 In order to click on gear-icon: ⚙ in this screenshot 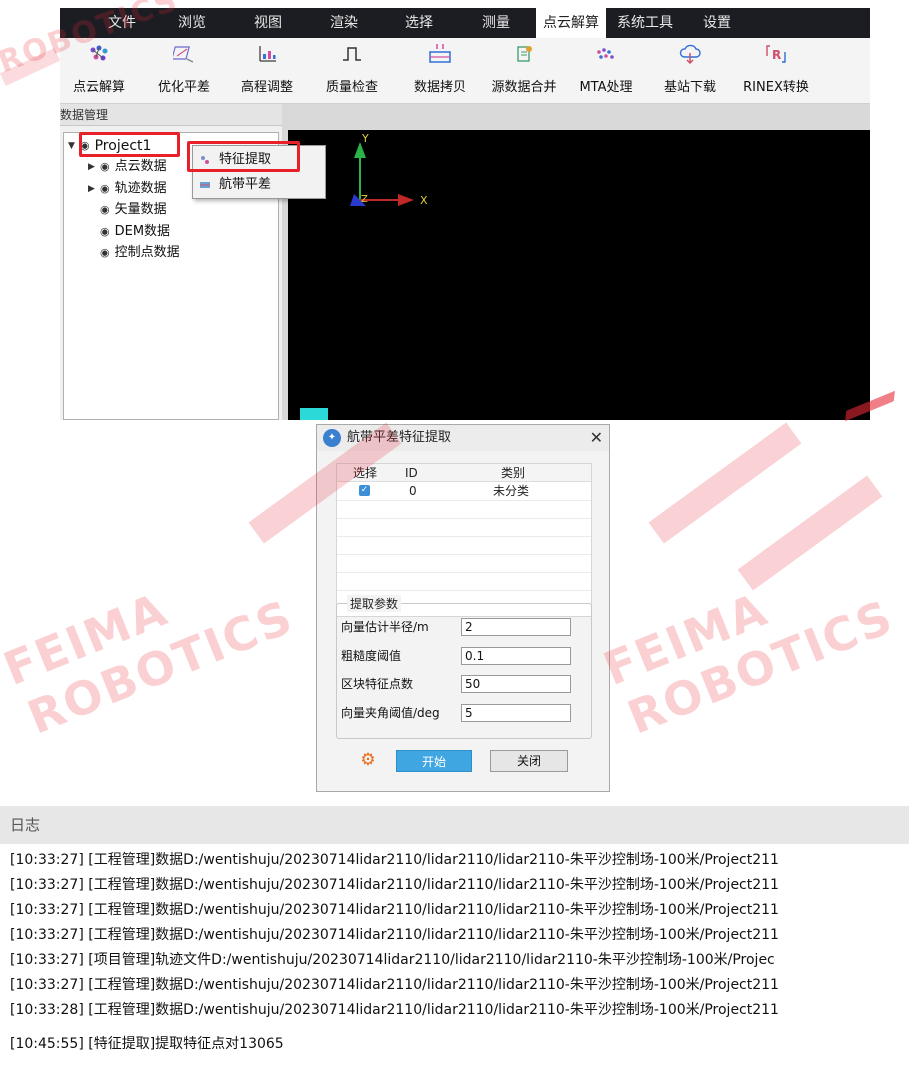, I will do `click(368, 760)`.